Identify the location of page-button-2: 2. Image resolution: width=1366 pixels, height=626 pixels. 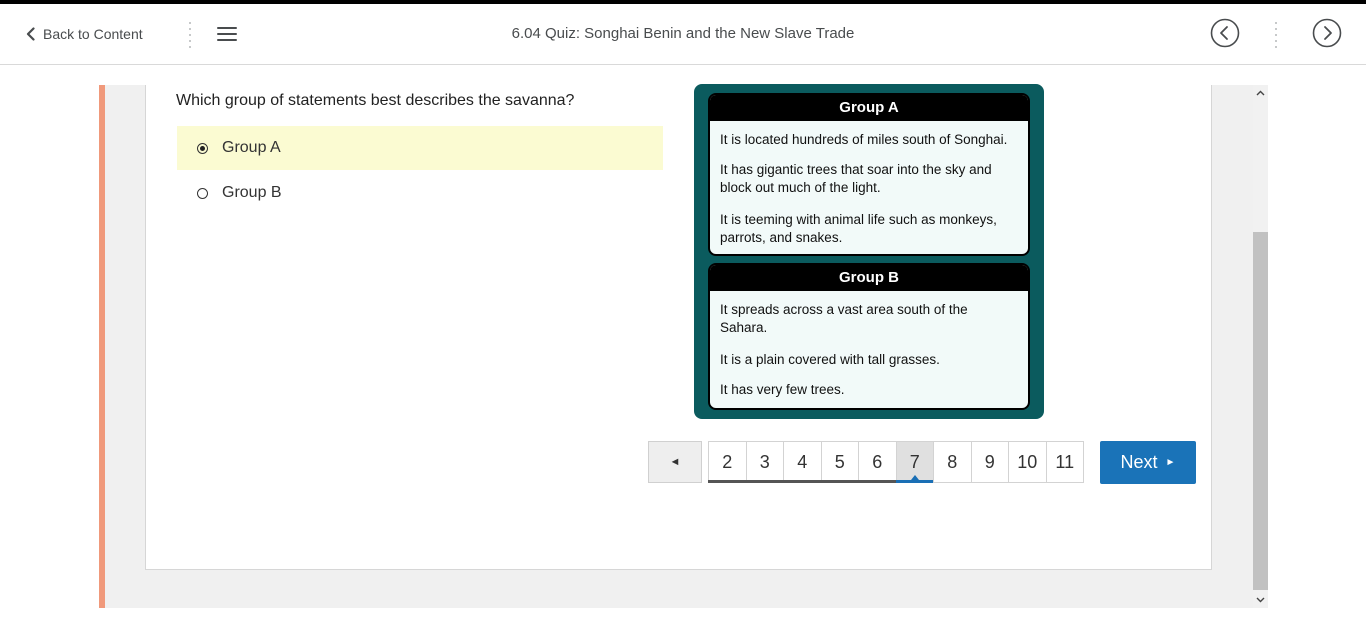
(727, 462).